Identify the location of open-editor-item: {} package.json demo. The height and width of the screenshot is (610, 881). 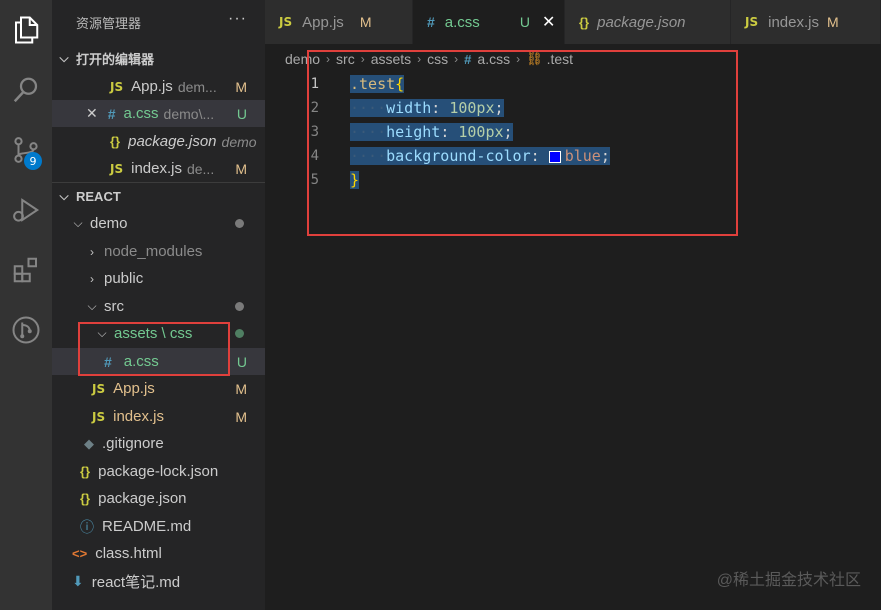
(158, 141).